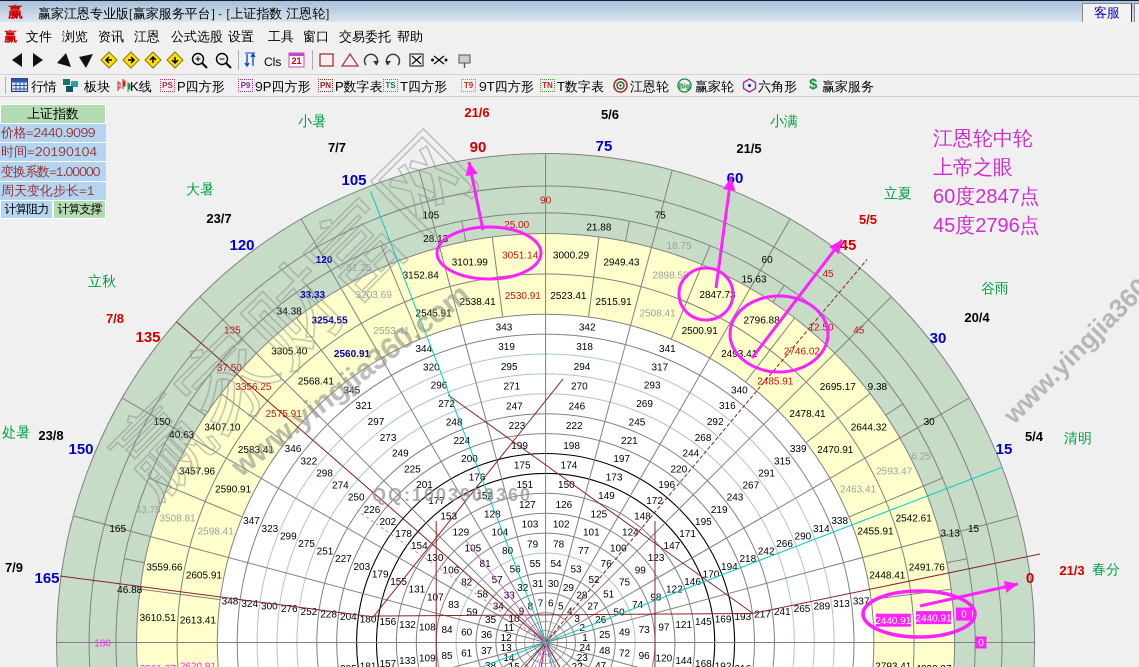 The image size is (1139, 667). I want to click on svg-text: 23/7, so click(218, 218).